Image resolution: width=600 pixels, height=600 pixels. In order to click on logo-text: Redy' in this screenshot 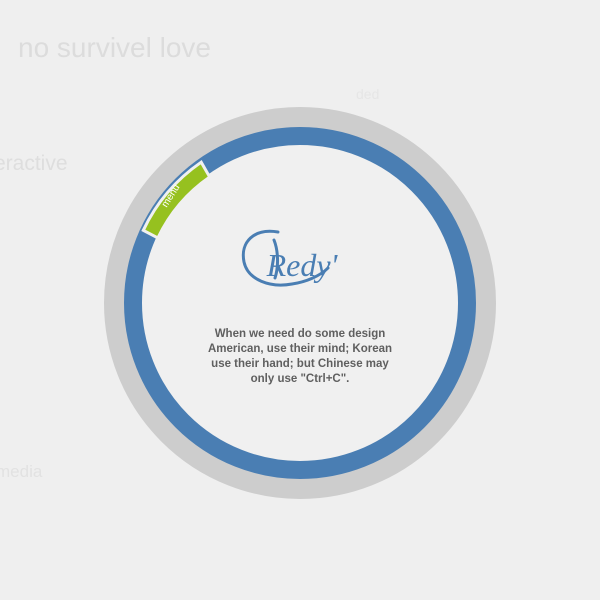, I will do `click(302, 265)`.